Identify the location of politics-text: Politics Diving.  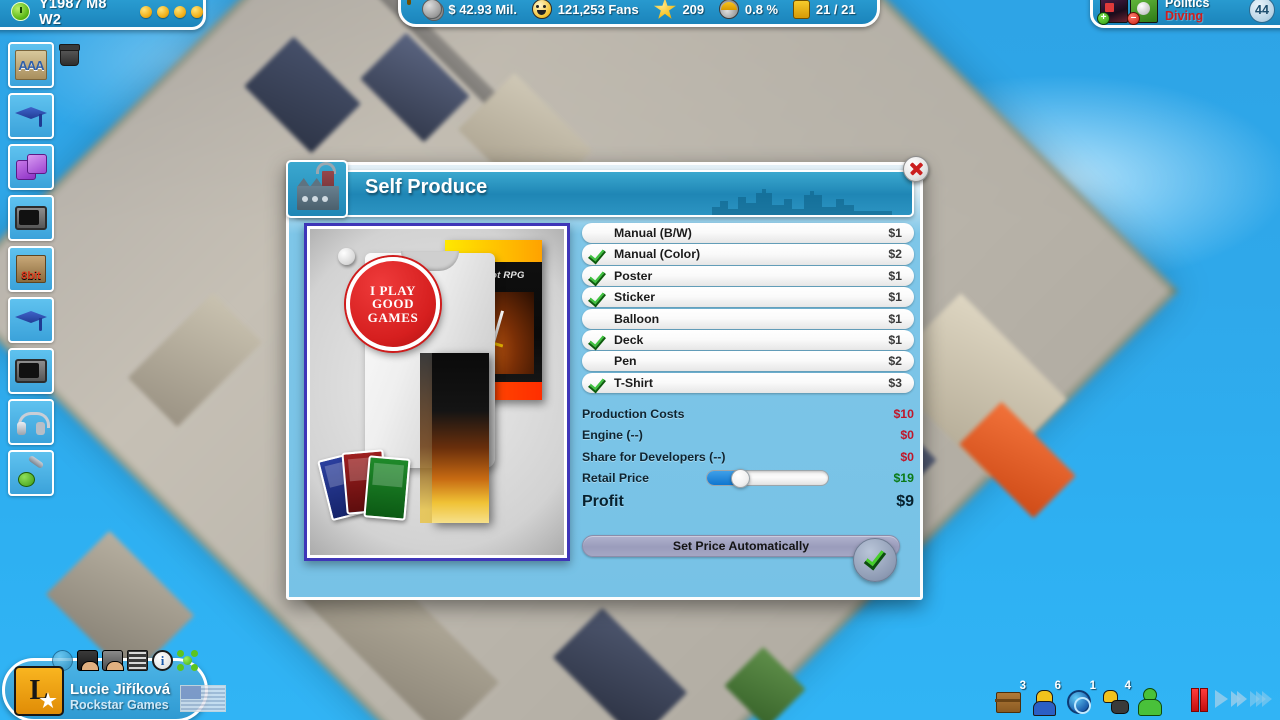
(1187, 12).